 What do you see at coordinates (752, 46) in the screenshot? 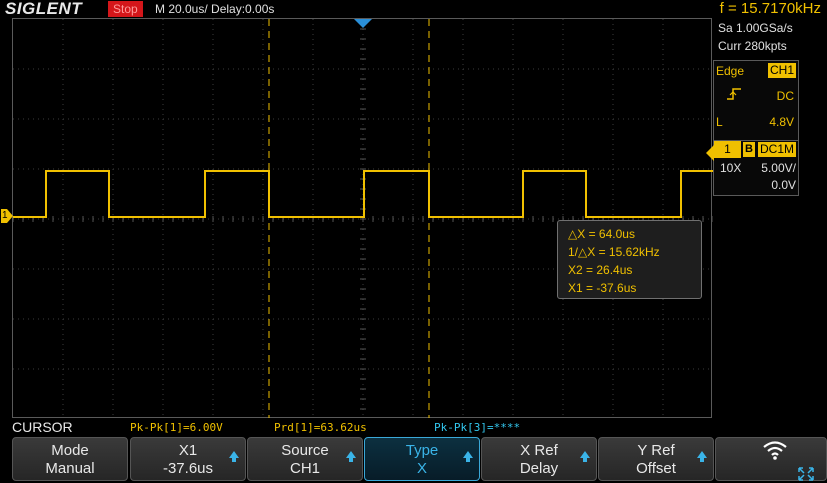
I see `memory-depth: Curr 280kpts` at bounding box center [752, 46].